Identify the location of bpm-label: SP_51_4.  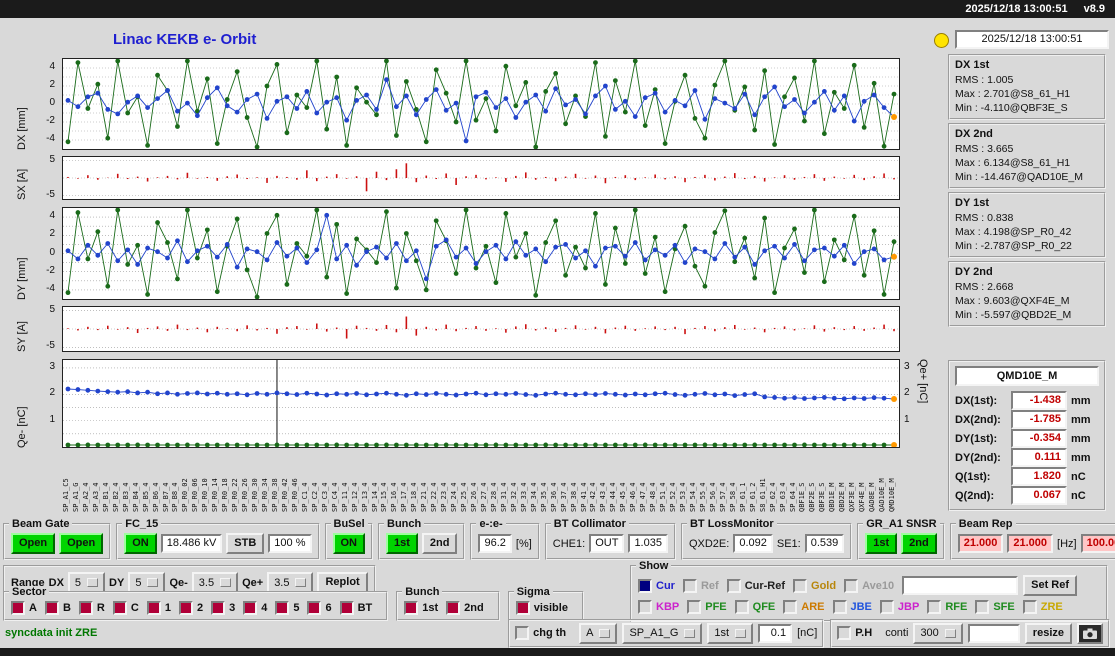
(663, 497).